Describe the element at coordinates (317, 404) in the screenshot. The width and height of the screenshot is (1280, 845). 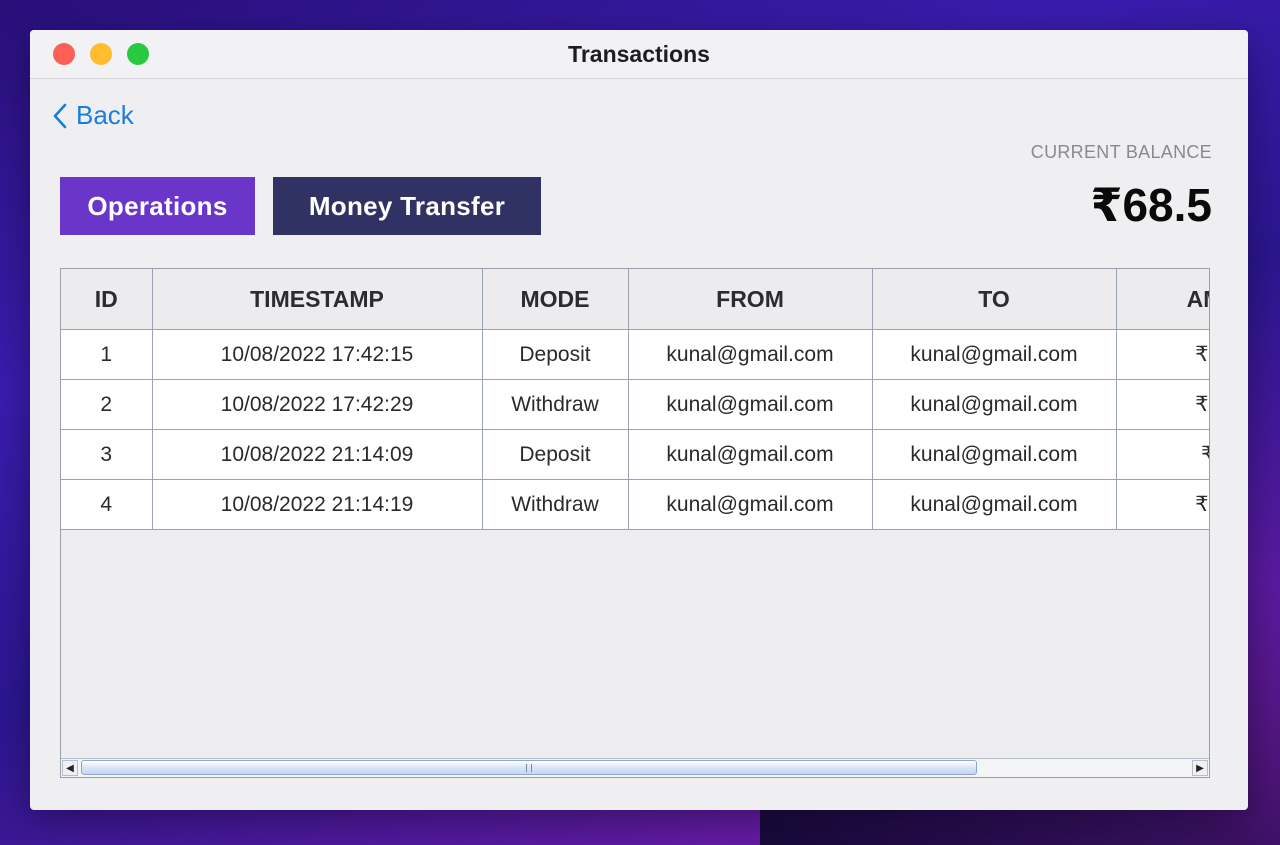
I see `cell-timestamp: 10/08/2022 17:42:29` at that location.